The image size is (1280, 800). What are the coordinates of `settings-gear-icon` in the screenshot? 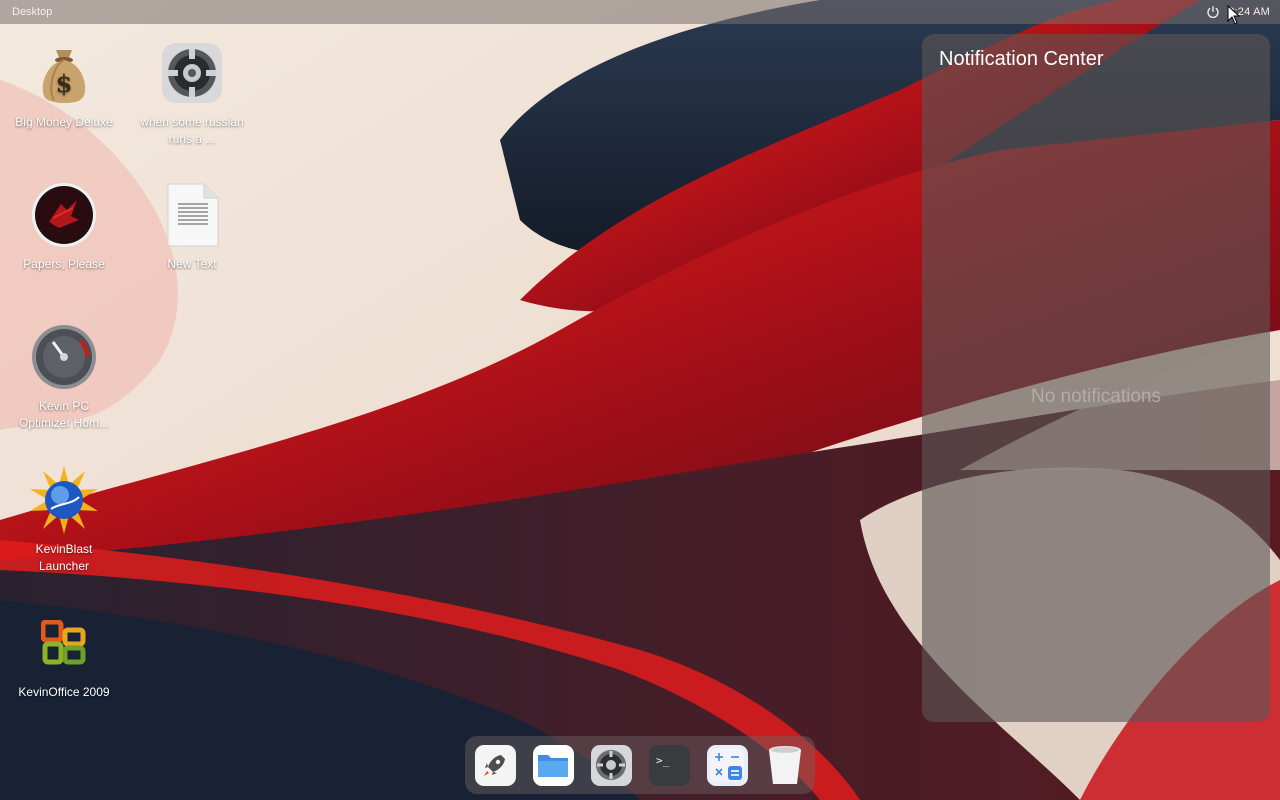 It's located at (192, 73).